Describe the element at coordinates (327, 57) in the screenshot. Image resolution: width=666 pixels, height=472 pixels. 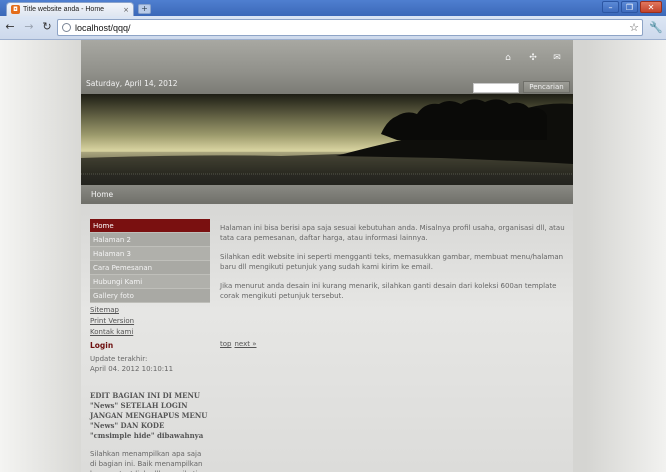
I see `site-header-top: ⌂ ✣ ✉` at that location.